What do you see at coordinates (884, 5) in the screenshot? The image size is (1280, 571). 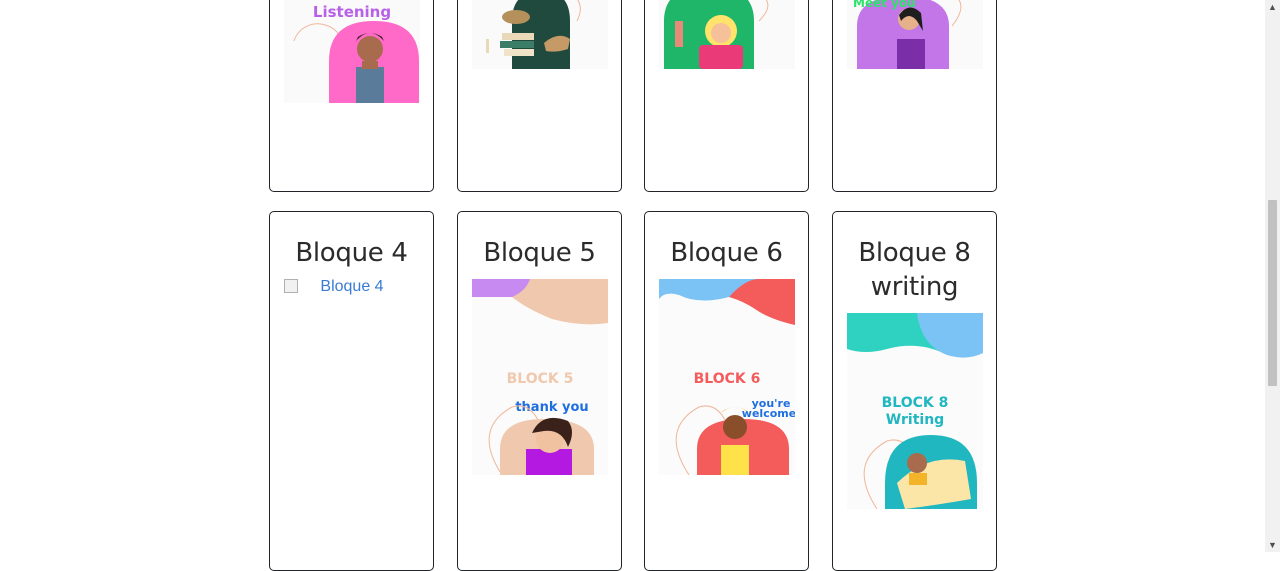 I see `meet-you-image-text: Meet you` at bounding box center [884, 5].